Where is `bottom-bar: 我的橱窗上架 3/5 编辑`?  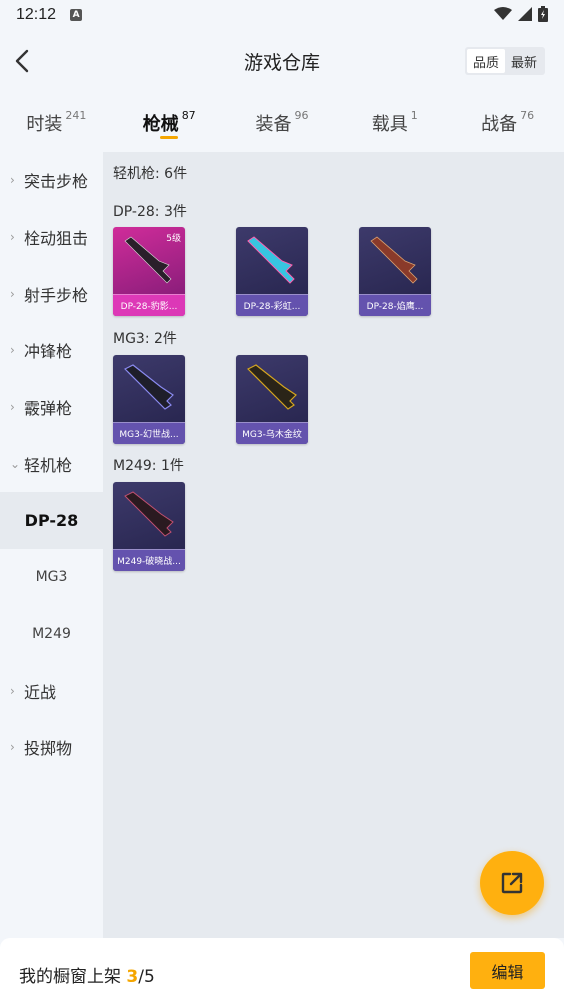
bottom-bar: 我的橱窗上架 3/5 编辑 is located at coordinates (282, 971).